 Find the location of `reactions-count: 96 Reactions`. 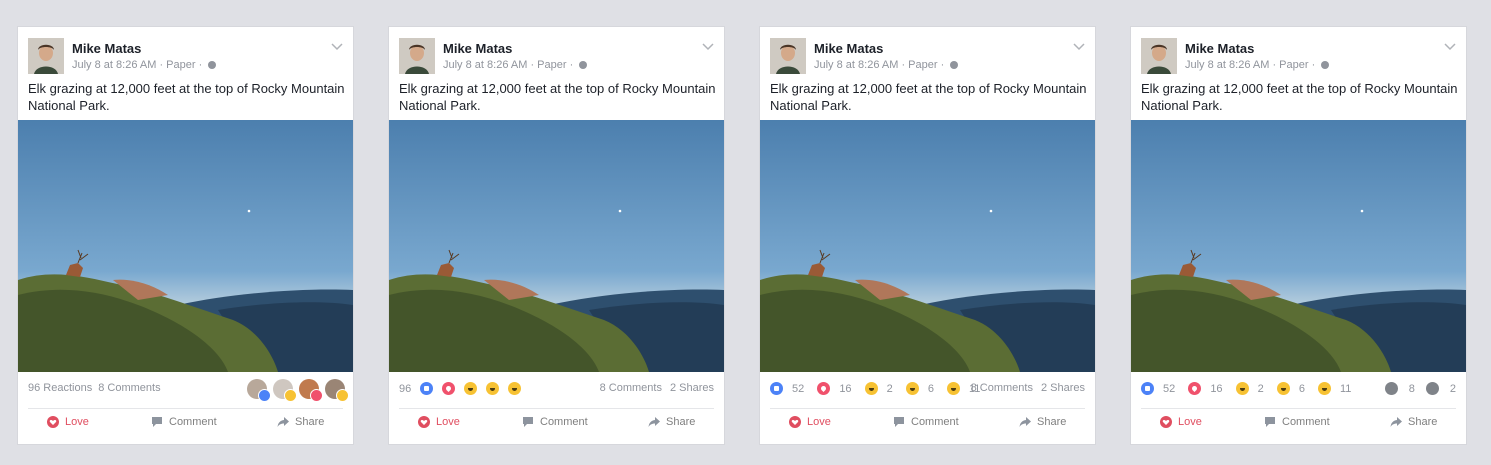

reactions-count: 96 Reactions is located at coordinates (60, 388).